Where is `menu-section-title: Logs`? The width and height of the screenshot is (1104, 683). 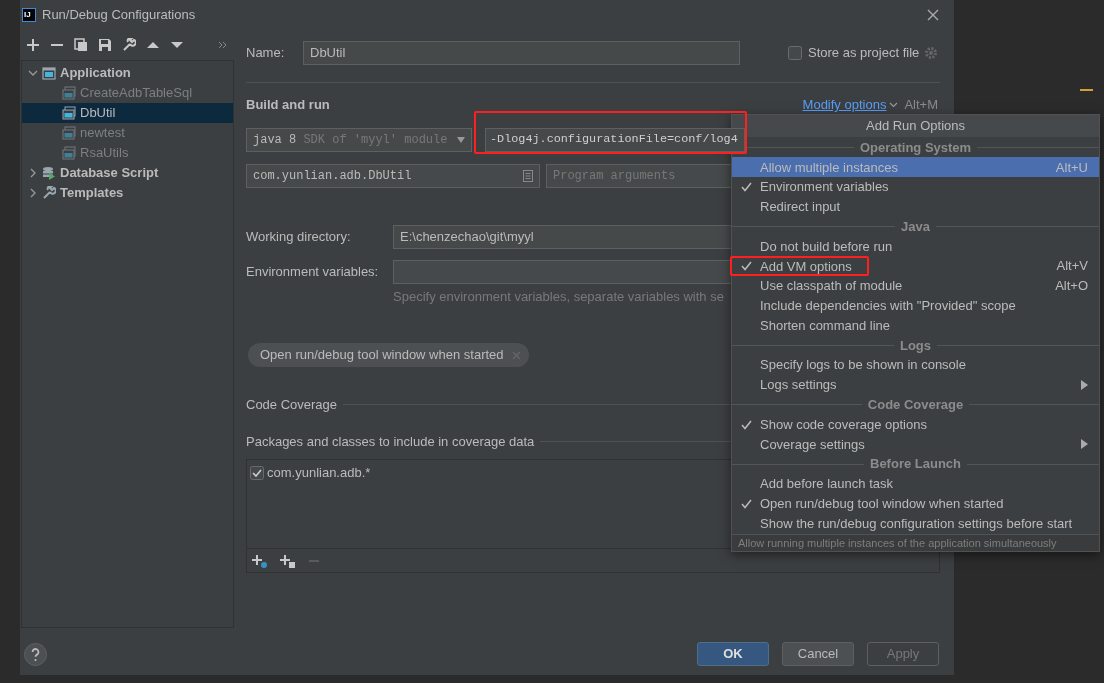 menu-section-title: Logs is located at coordinates (915, 345).